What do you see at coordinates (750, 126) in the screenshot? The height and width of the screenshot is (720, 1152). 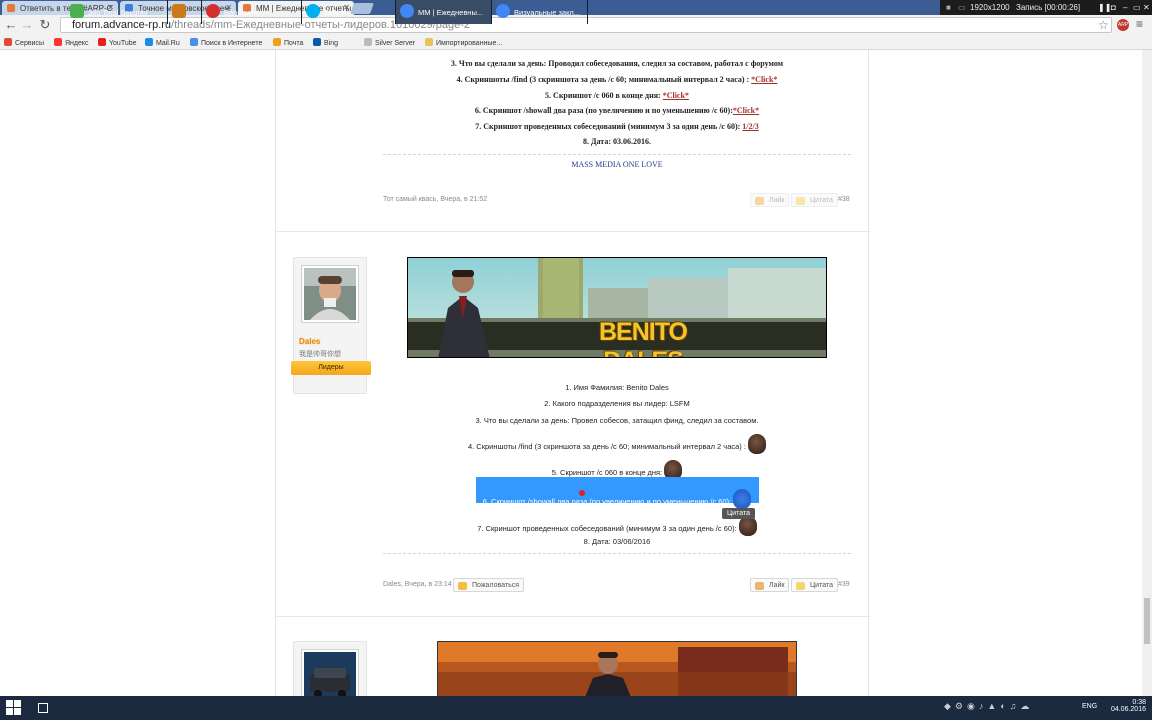 I see `post38-line7-link: 1/2/3` at bounding box center [750, 126].